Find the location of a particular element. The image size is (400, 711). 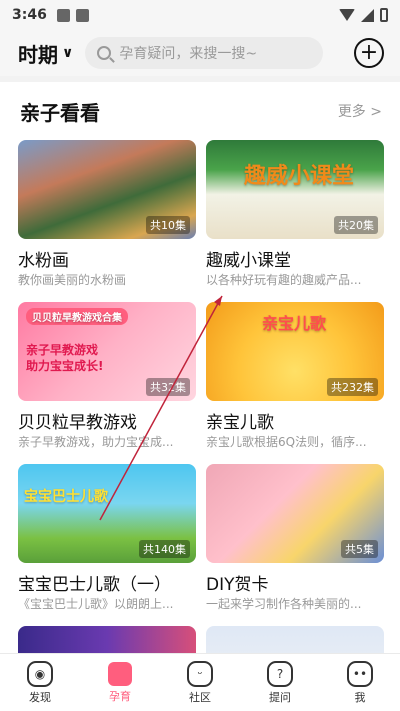

episode-badge: 共32集 is located at coordinates (168, 387).